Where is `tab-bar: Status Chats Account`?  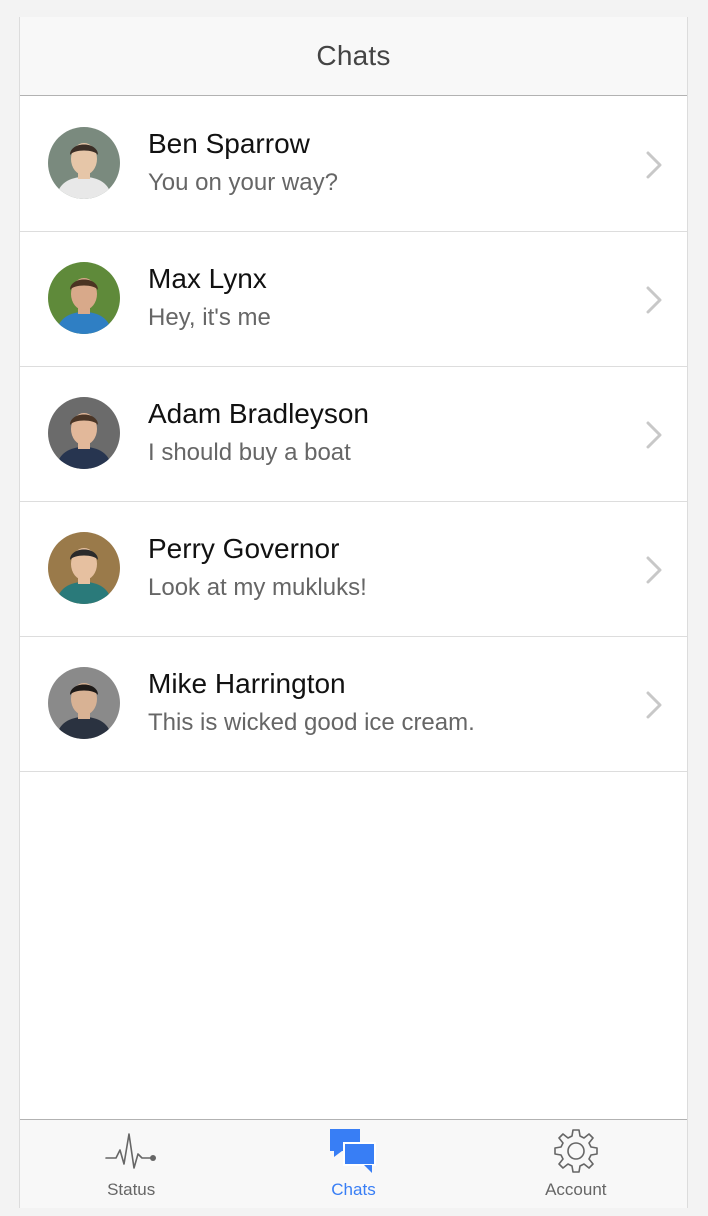 tab-bar: Status Chats Account is located at coordinates (353, 1163).